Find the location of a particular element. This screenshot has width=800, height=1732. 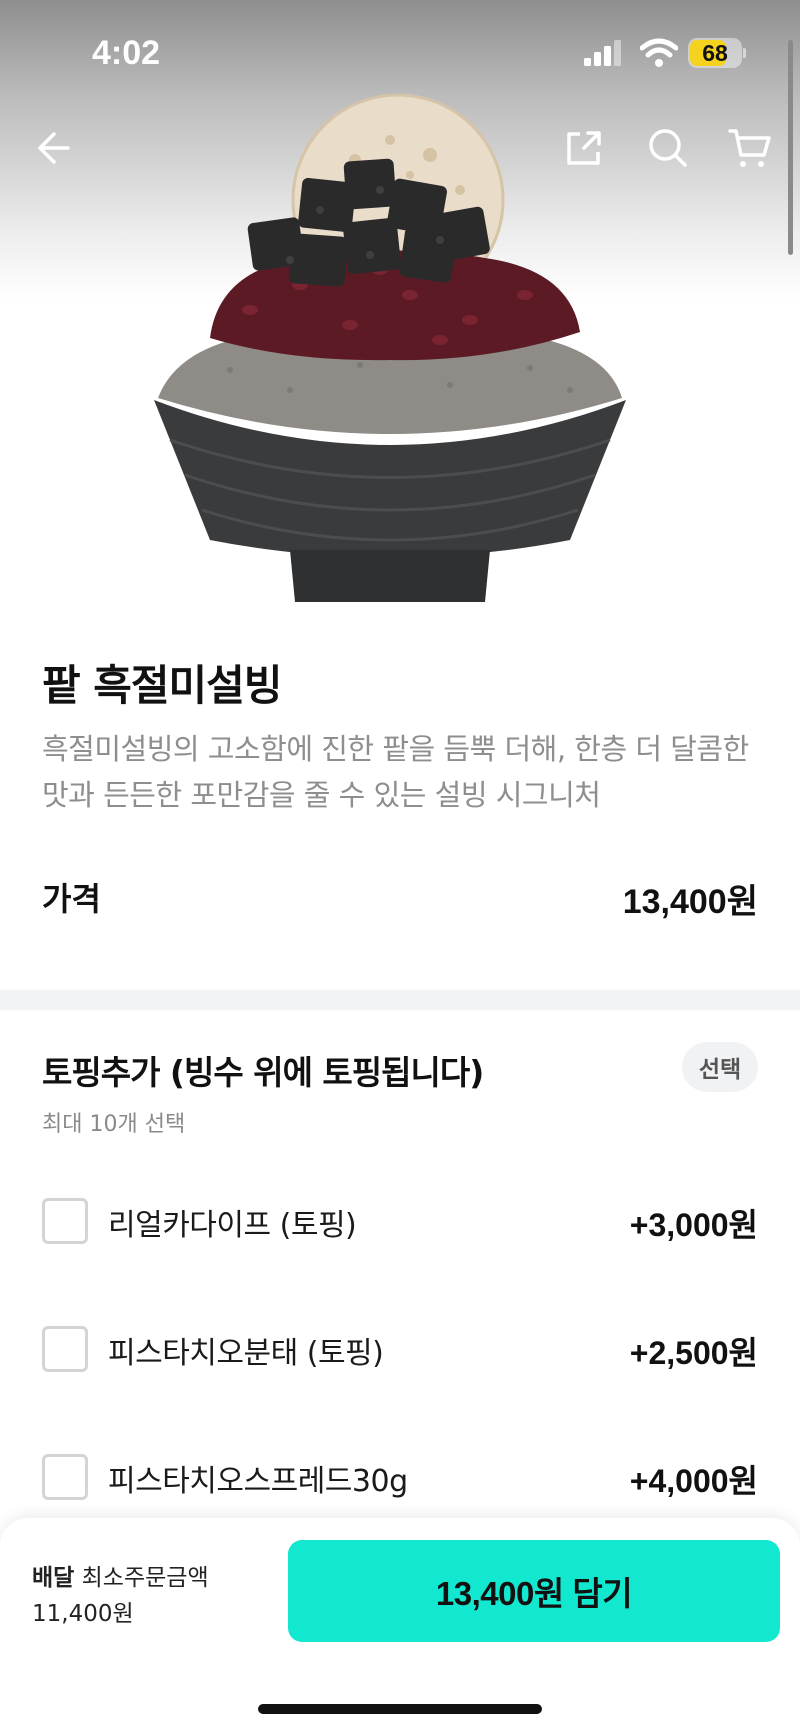

search-button is located at coordinates (668, 148).